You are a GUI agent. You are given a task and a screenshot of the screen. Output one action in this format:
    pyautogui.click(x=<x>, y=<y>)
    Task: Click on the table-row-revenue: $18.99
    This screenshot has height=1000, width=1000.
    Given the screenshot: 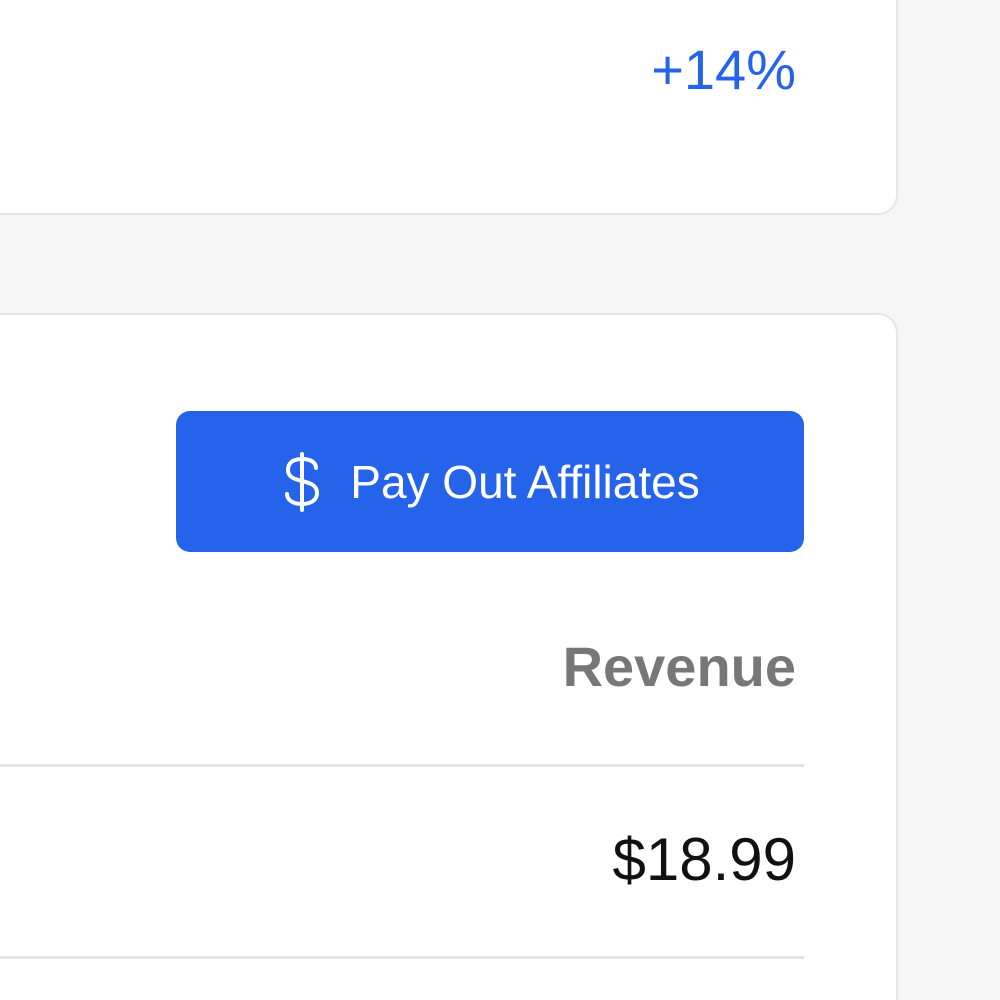 What is the action you would take?
    pyautogui.click(x=704, y=859)
    